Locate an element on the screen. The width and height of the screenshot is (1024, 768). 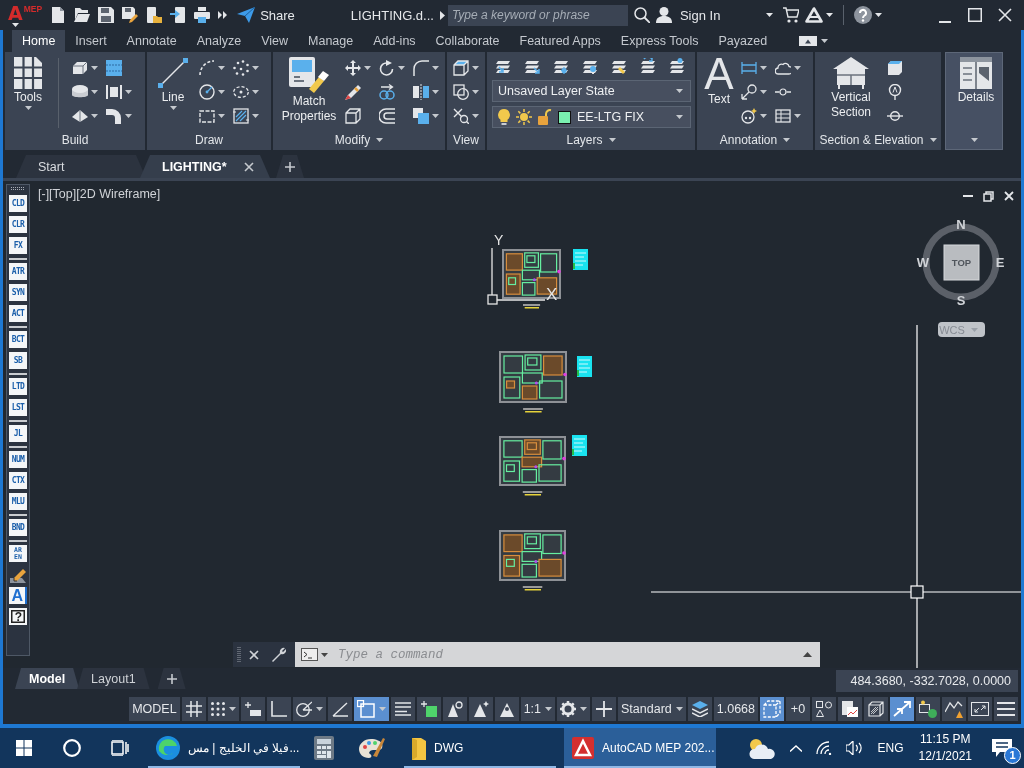
model-space-button: MODEL is located at coordinates (154, 709).